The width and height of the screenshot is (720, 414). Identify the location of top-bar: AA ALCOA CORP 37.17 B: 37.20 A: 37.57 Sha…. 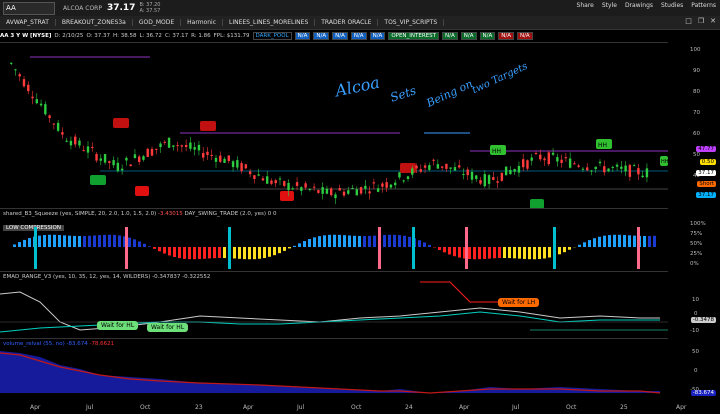
(360, 8).